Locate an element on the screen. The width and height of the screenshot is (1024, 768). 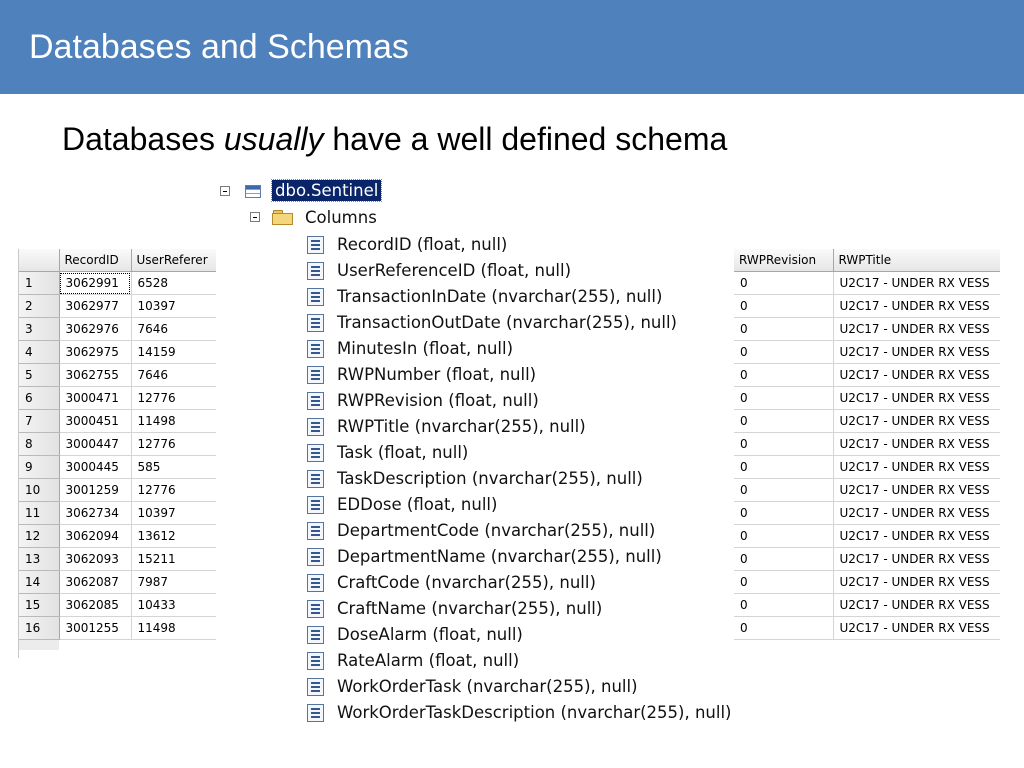
recordid-cell: 3001259 is located at coordinates (95, 490).